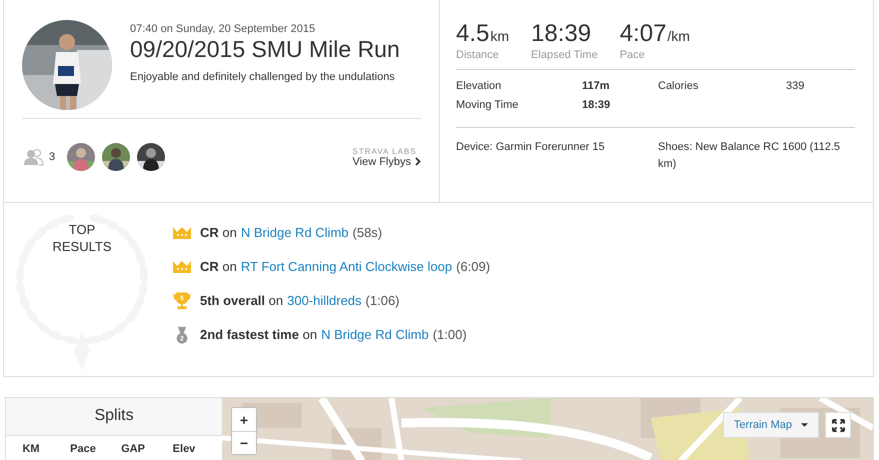 The image size is (879, 460). What do you see at coordinates (223, 29) in the screenshot?
I see `activity-date: 07:40 on Sunday, 20 September 2015` at bounding box center [223, 29].